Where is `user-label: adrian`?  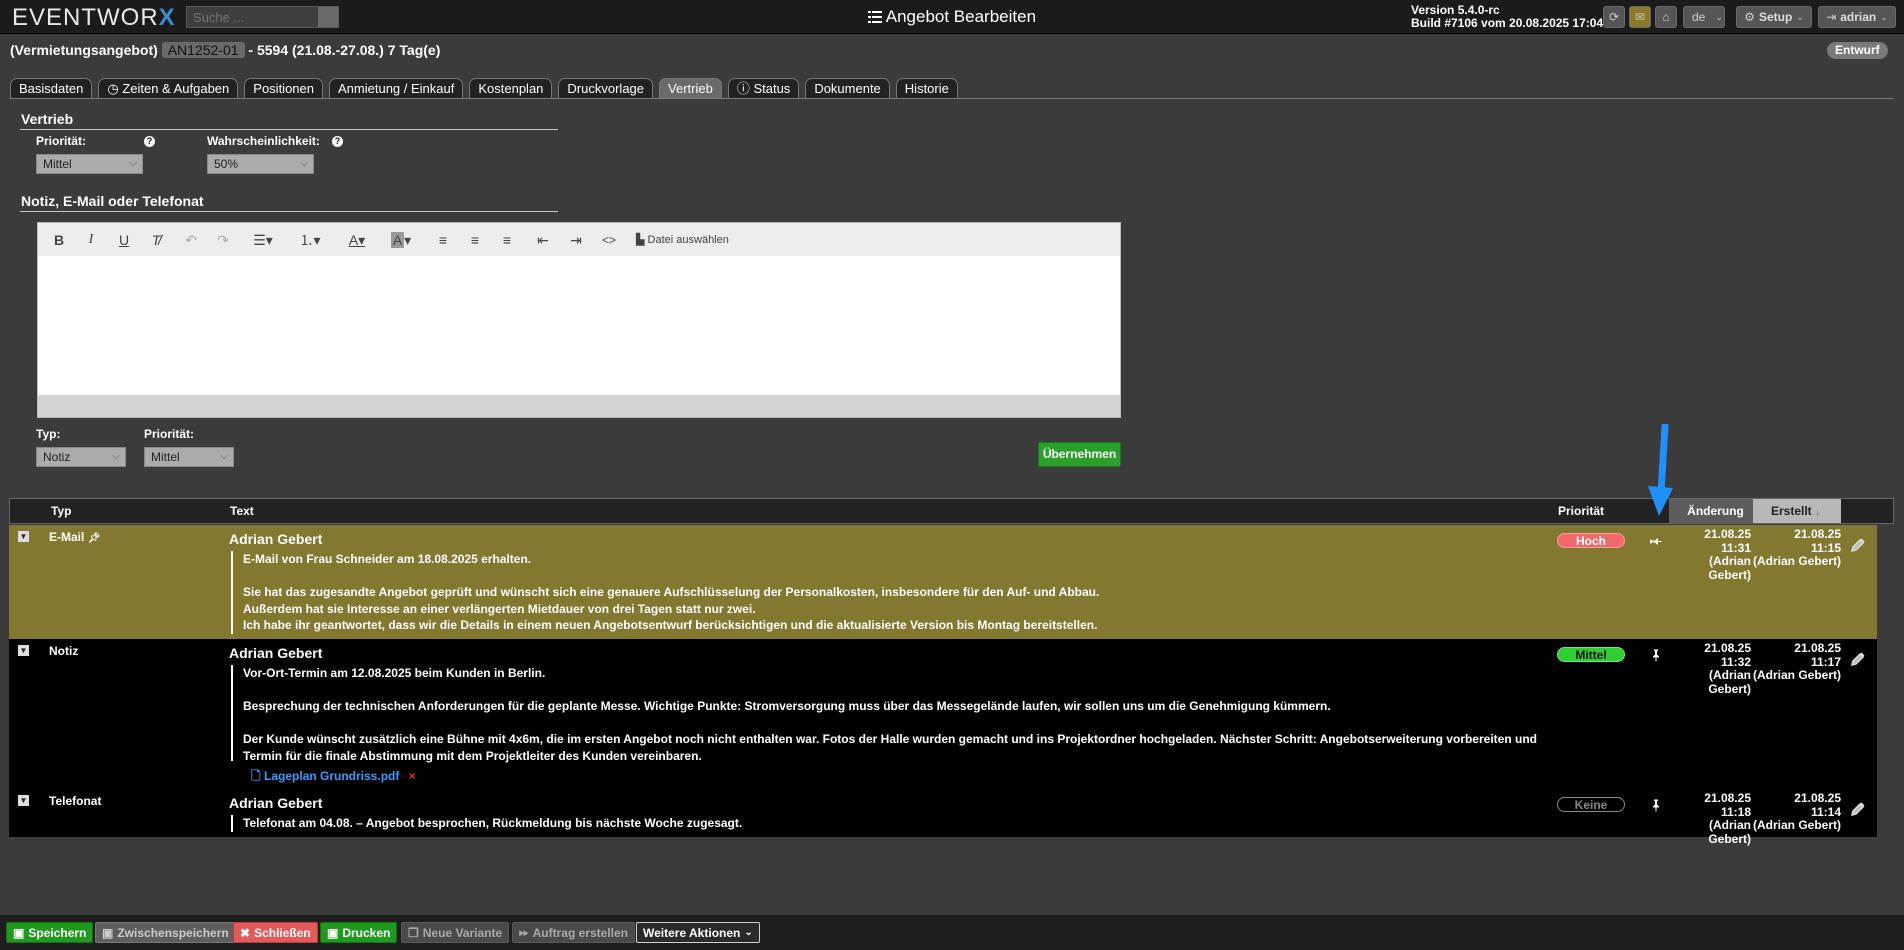
user-label: adrian is located at coordinates (1858, 17).